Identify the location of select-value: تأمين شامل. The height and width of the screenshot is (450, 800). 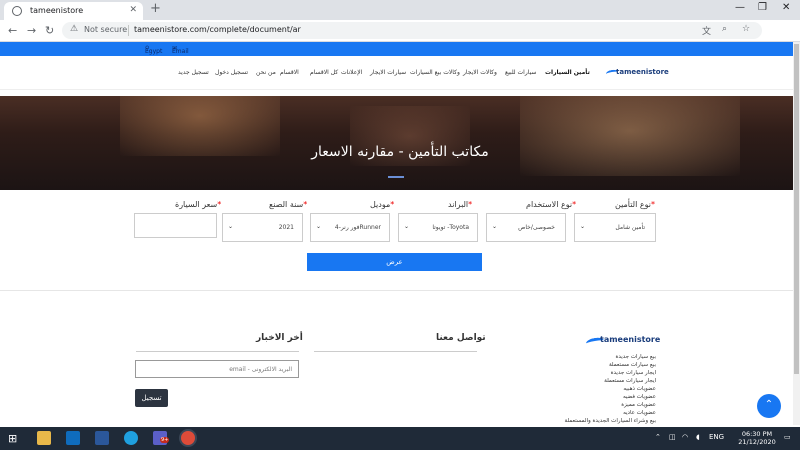
(630, 227).